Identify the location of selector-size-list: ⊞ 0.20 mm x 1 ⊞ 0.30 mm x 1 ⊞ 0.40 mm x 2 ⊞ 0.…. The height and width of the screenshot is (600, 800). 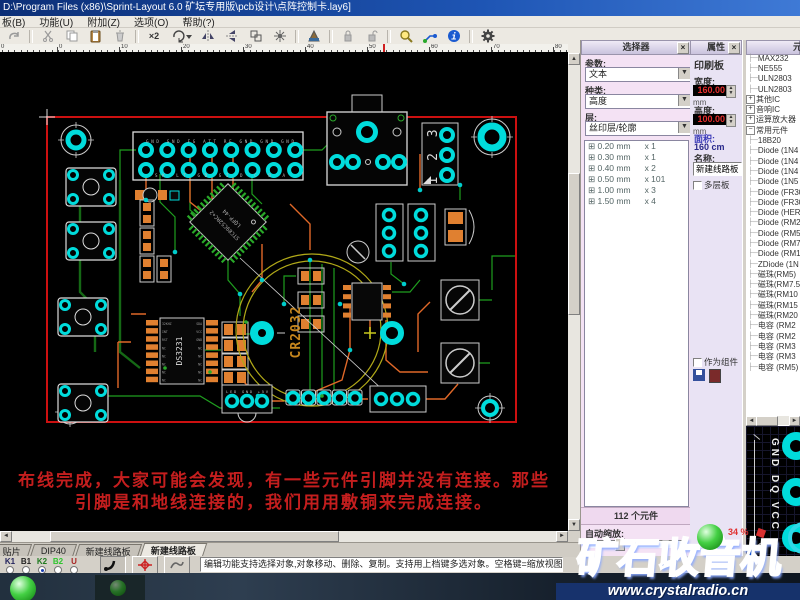
(636, 323).